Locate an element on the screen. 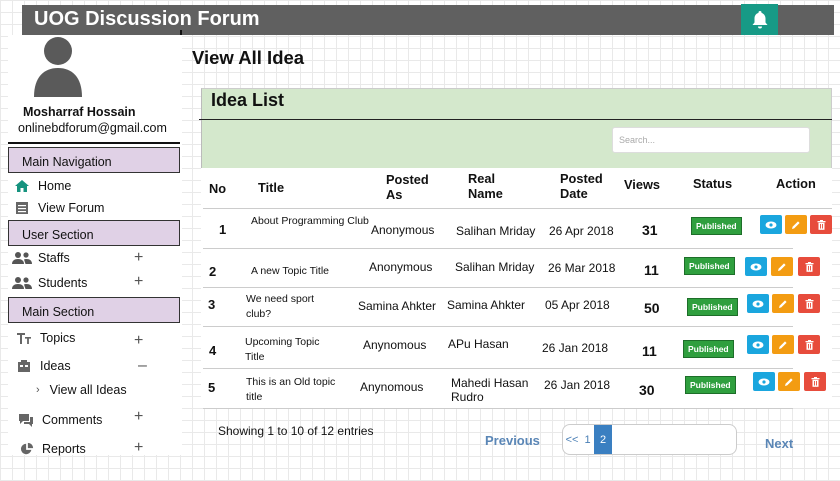  previous-page-link: Previous is located at coordinates (512, 440).